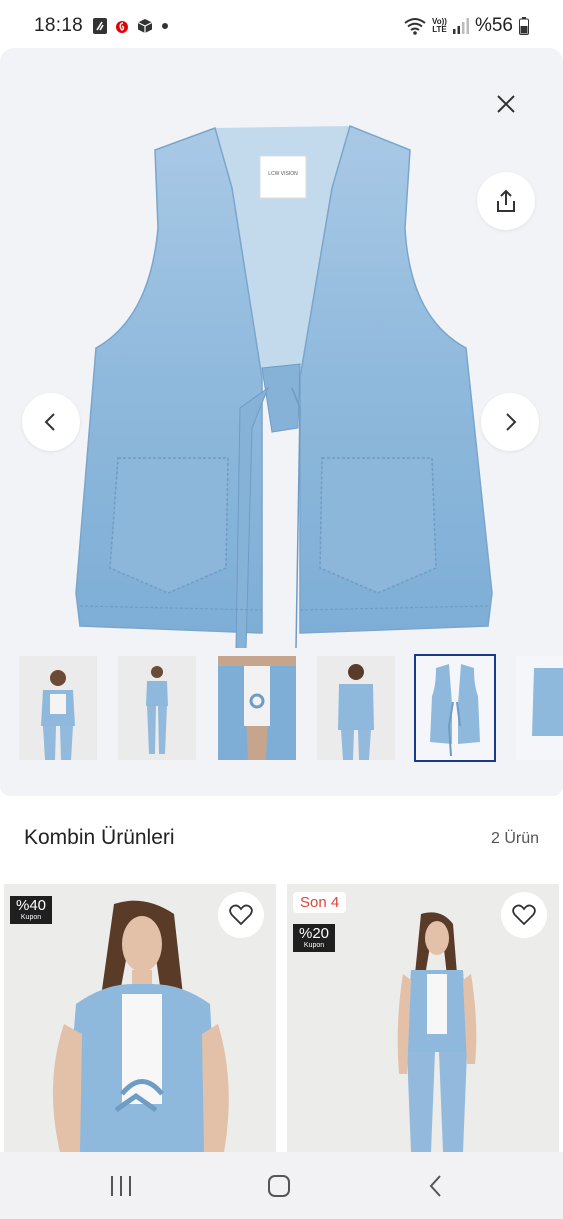  Describe the element at coordinates (283, 174) in the screenshot. I see `product-label-text: LCW VISION` at that location.